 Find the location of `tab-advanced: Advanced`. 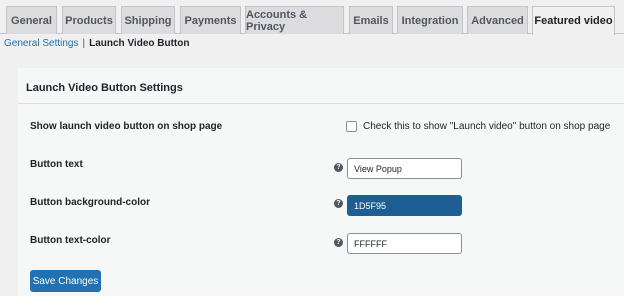

tab-advanced: Advanced is located at coordinates (497, 20).